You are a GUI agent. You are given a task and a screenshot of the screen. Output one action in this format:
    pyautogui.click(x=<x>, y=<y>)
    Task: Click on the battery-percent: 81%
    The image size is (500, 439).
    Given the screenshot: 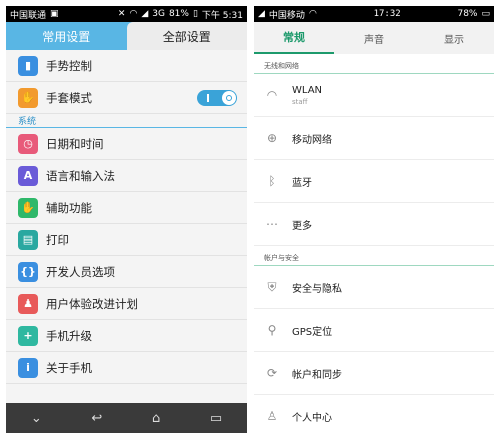 What is the action you would take?
    pyautogui.click(x=178, y=14)
    